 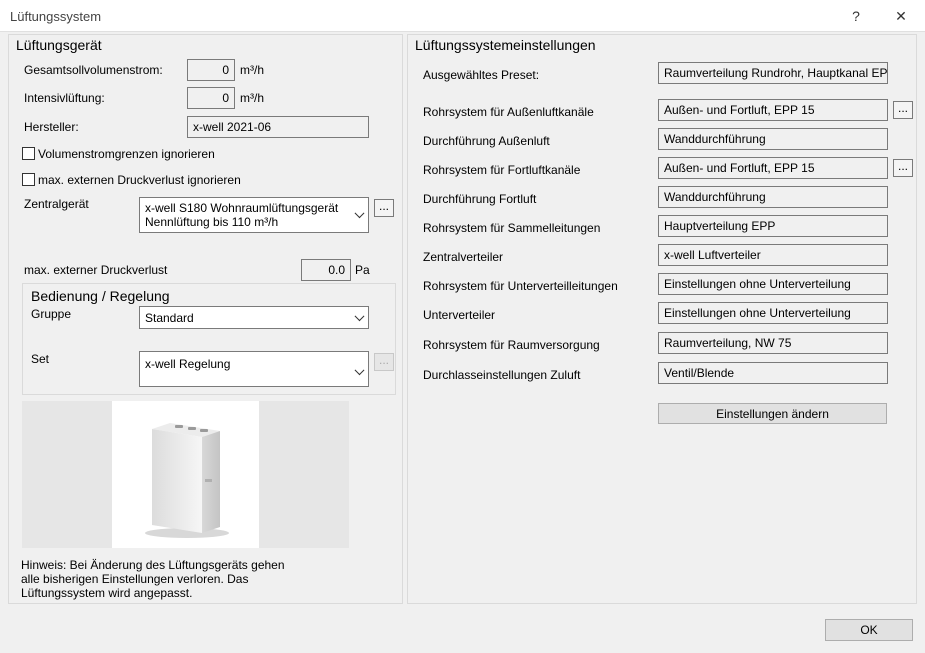 I want to click on control-group-title: Bedienung / Regelung, so click(x=100, y=296).